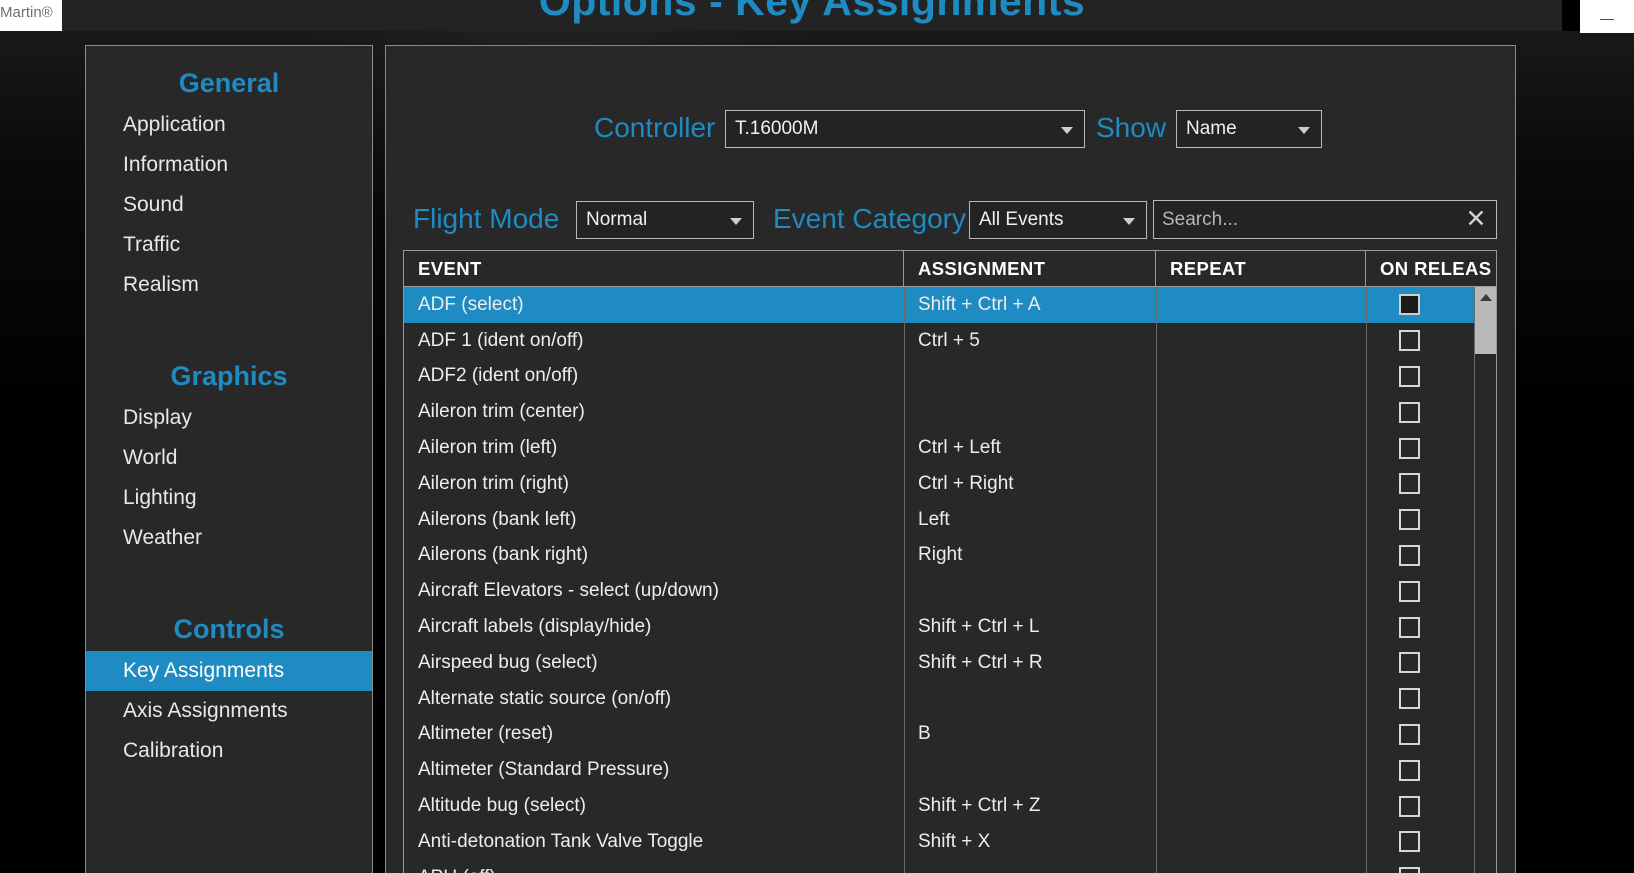 The height and width of the screenshot is (873, 1634). I want to click on event-category-dropdown: All Events, so click(1058, 220).